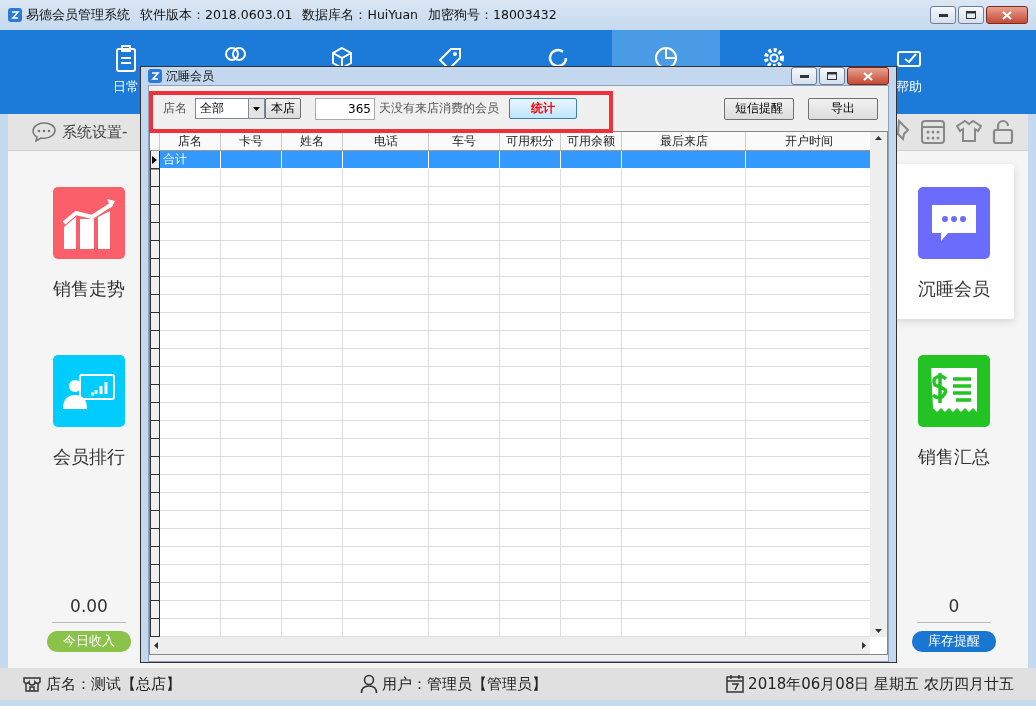 This screenshot has width=1036, height=706. I want to click on window-title: 软件版本：2018.0603.01, so click(216, 15).